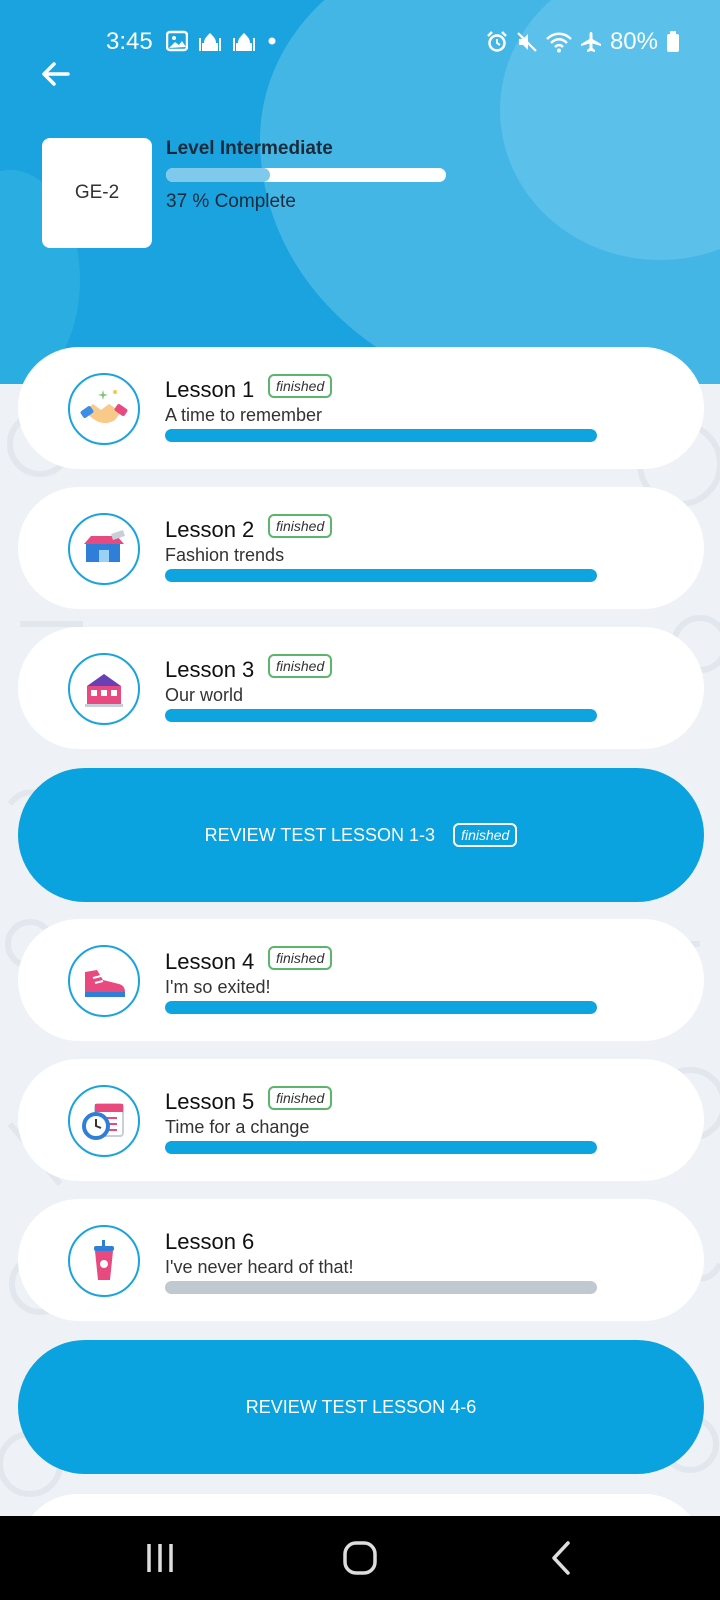 This screenshot has width=720, height=1600. What do you see at coordinates (204, 695) in the screenshot?
I see `lesson-subtitle: Our world` at bounding box center [204, 695].